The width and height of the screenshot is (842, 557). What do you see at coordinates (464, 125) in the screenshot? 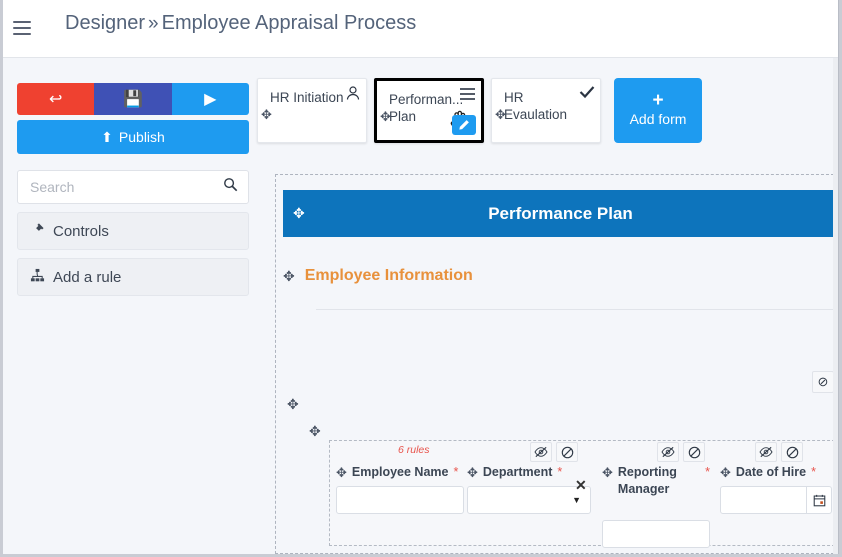
I see `edit-form-button` at bounding box center [464, 125].